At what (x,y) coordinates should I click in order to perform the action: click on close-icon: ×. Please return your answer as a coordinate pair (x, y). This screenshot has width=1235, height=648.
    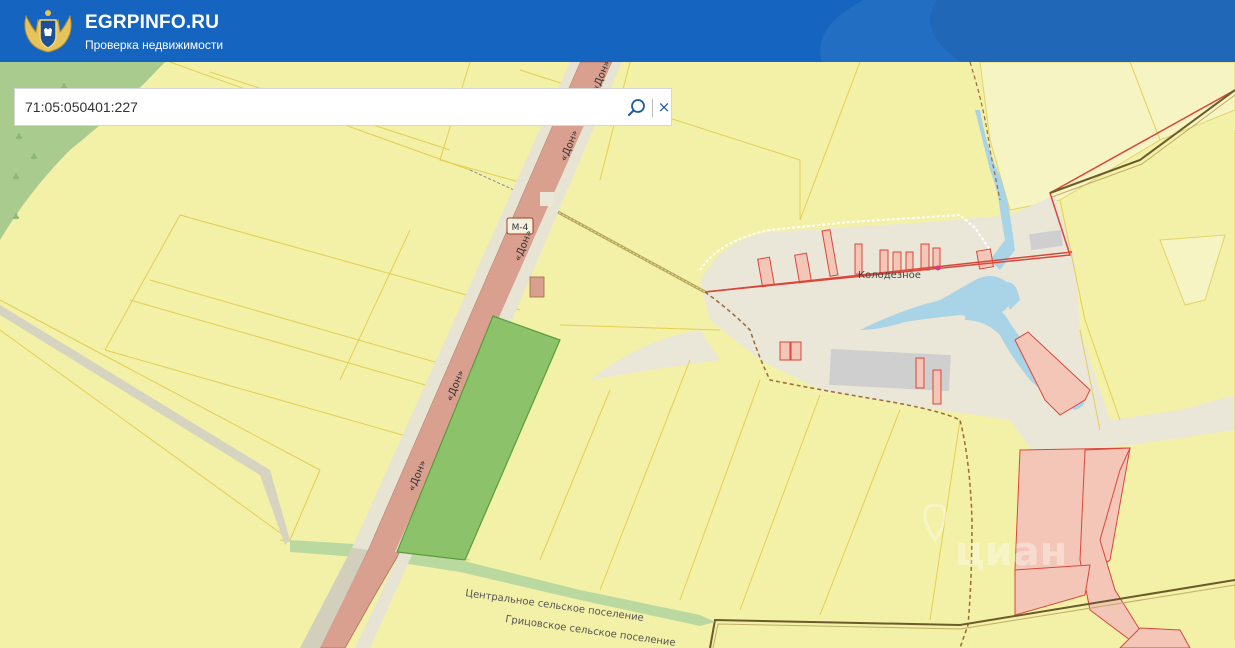
    Looking at the image, I should click on (664, 107).